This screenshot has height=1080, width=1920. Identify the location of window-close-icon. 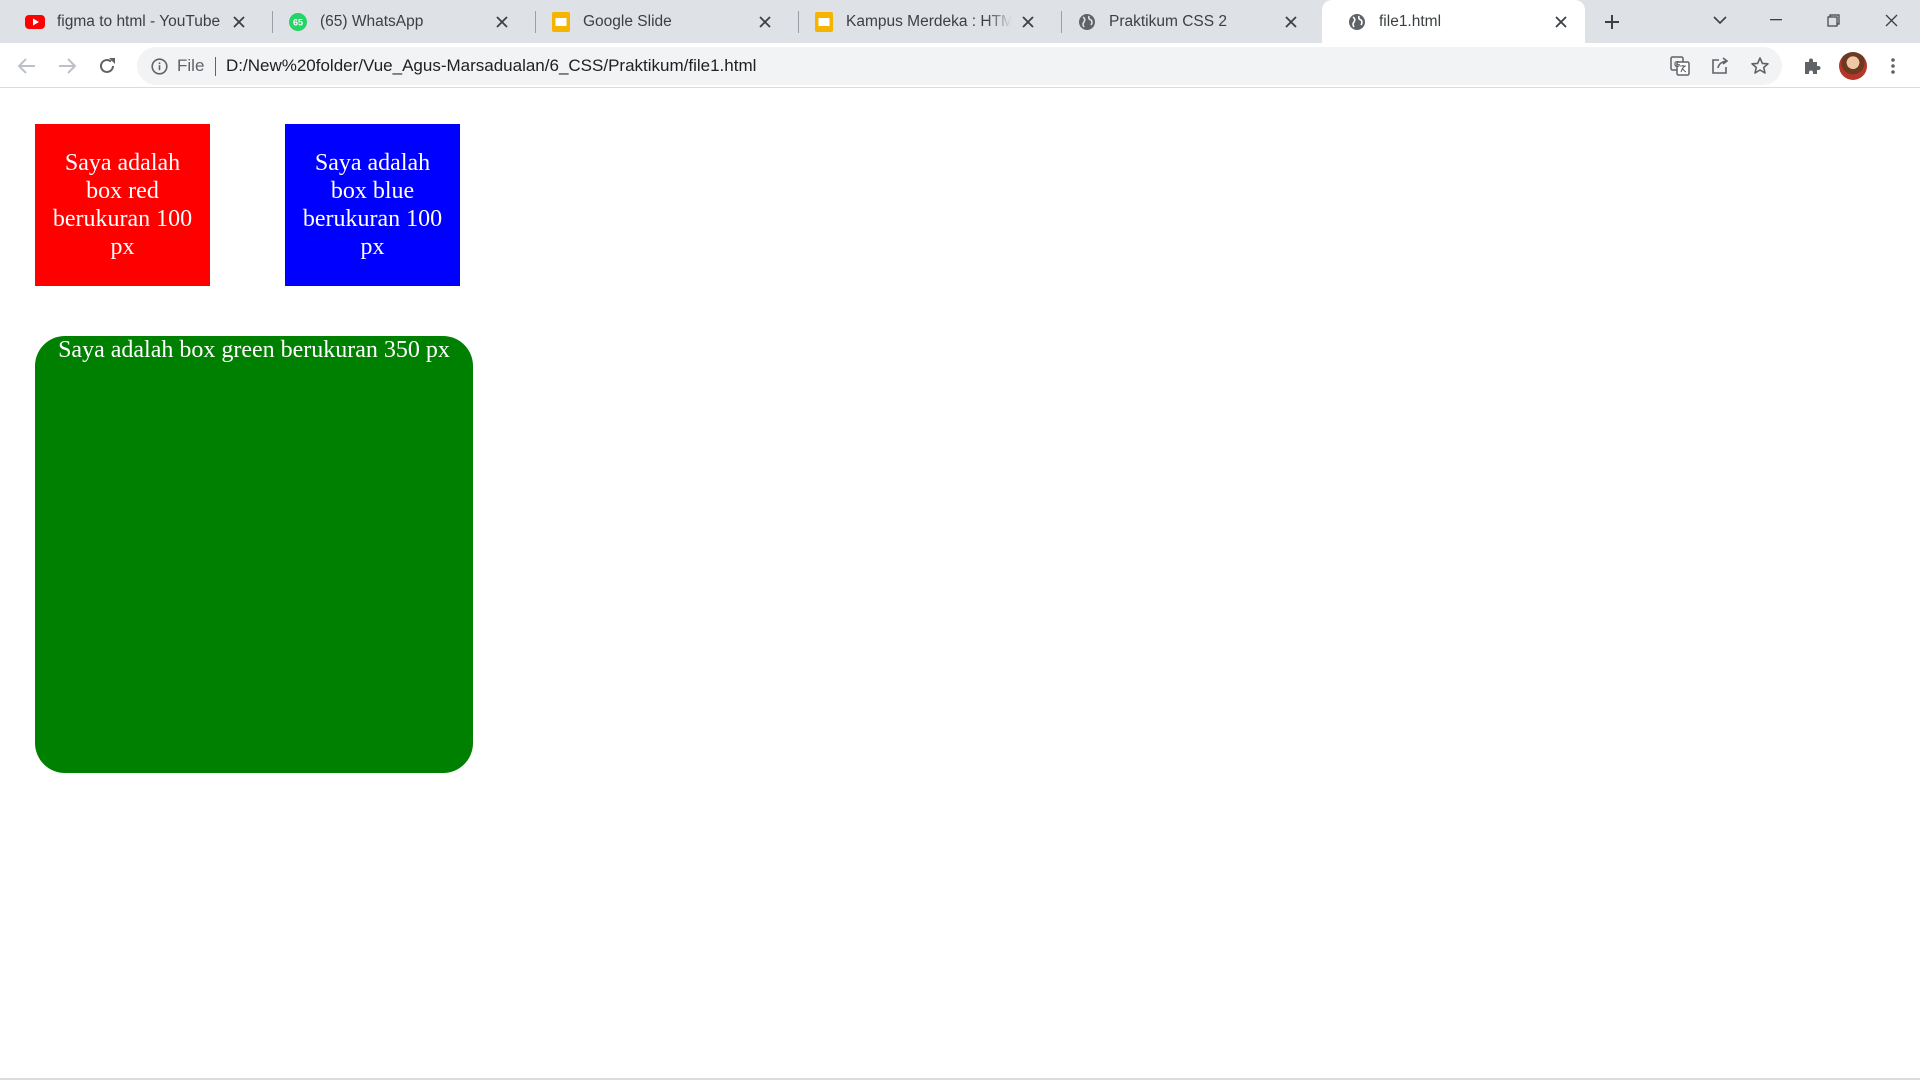
(1891, 20).